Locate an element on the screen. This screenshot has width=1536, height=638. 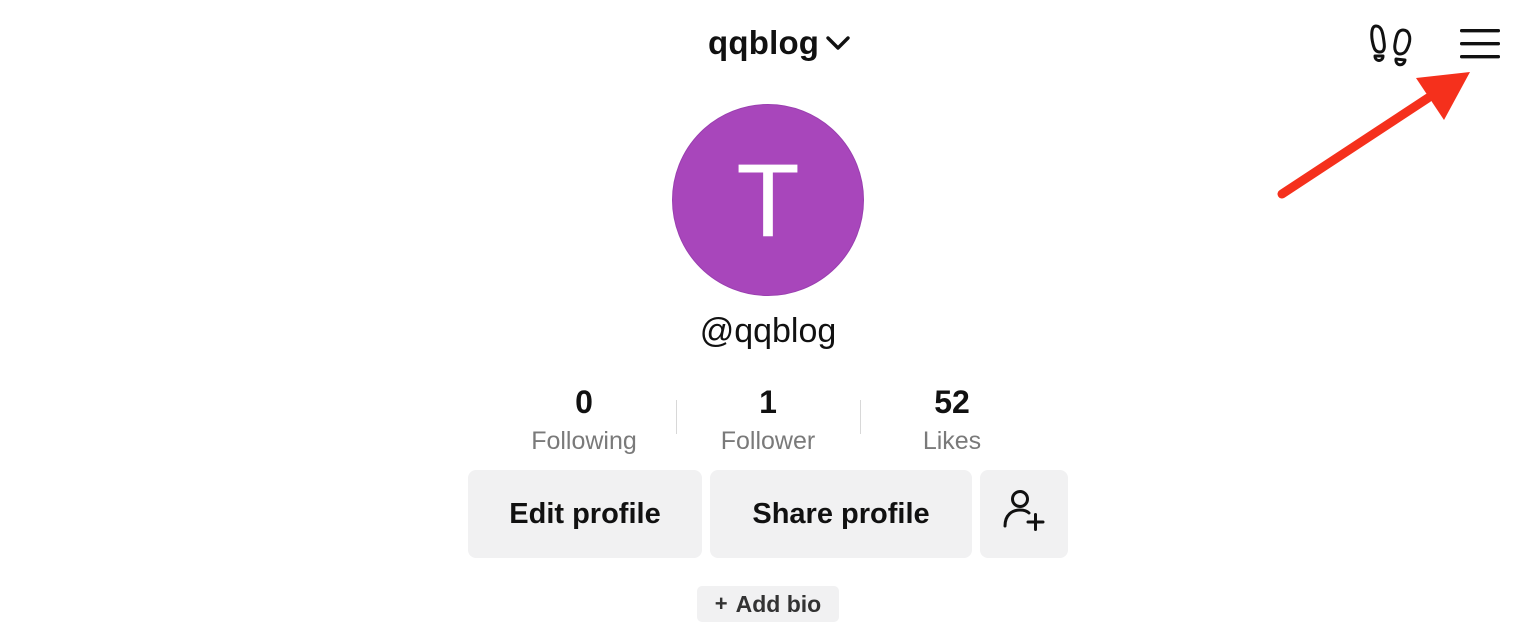
plus-icon: + is located at coordinates (721, 603).